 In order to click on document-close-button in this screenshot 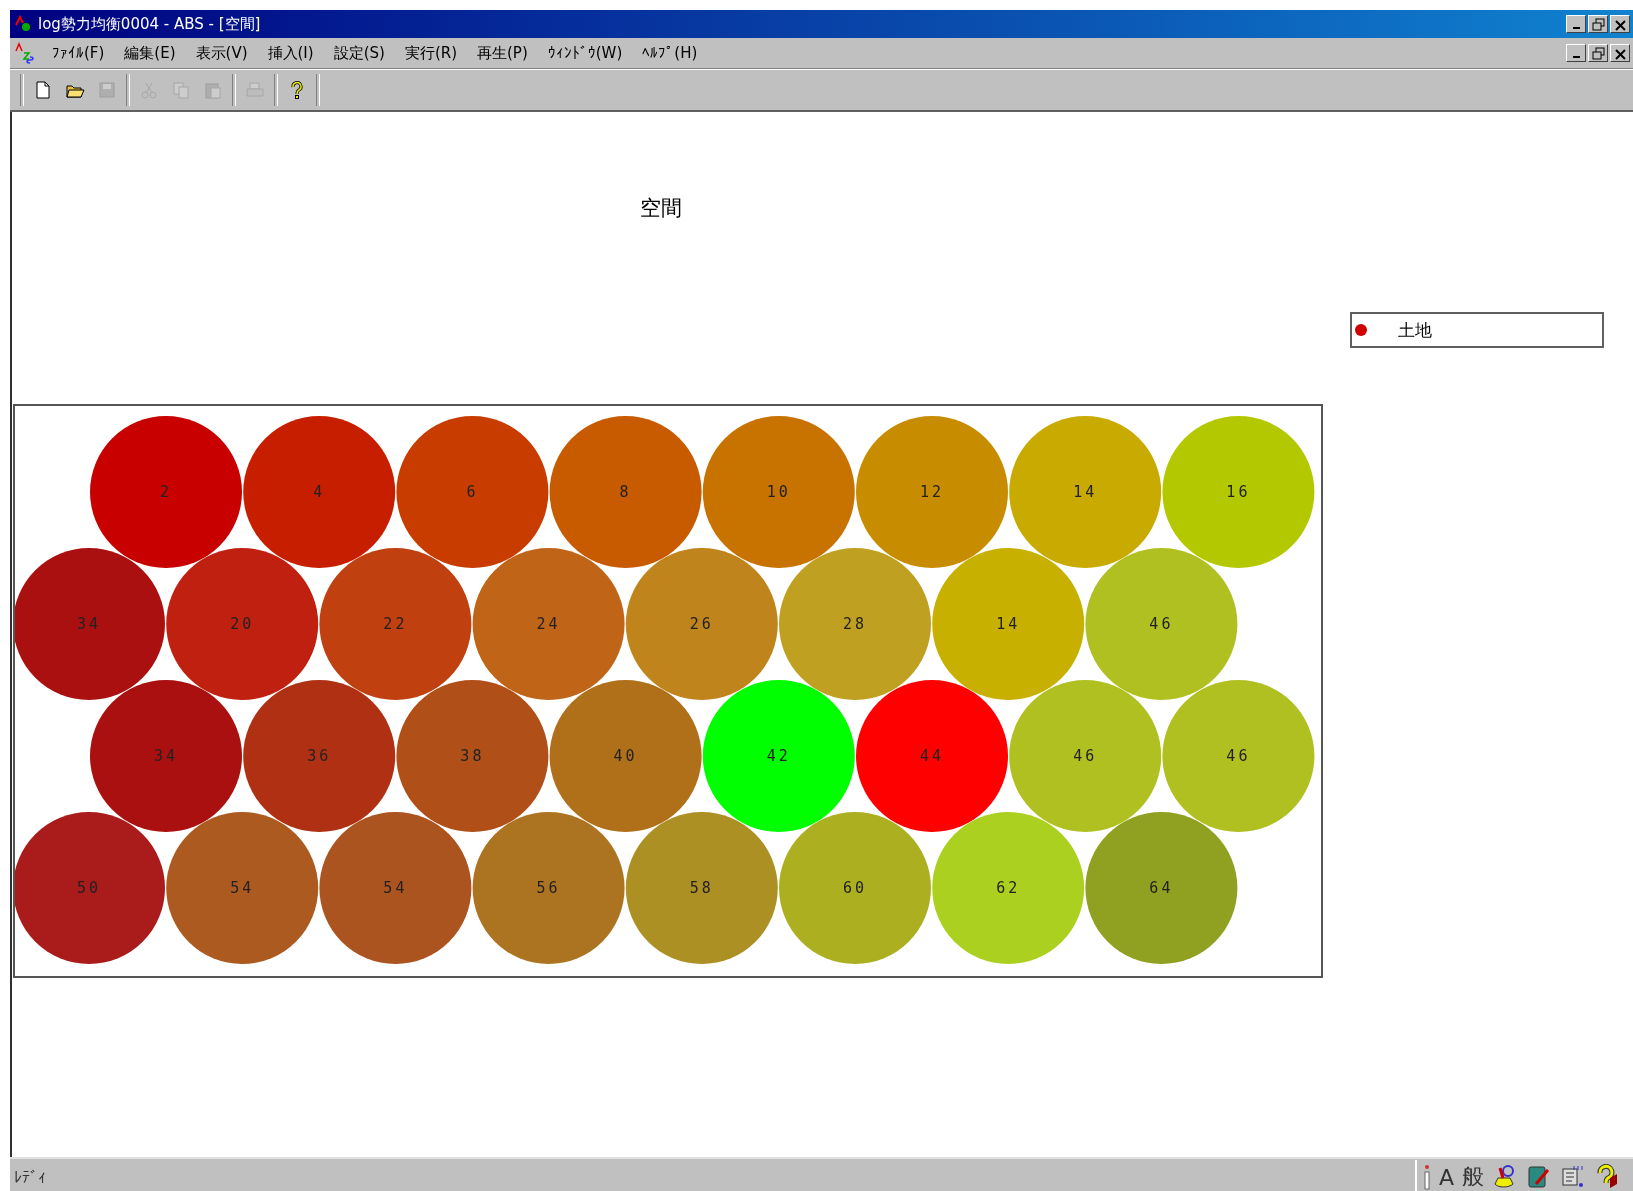, I will do `click(1620, 53)`.